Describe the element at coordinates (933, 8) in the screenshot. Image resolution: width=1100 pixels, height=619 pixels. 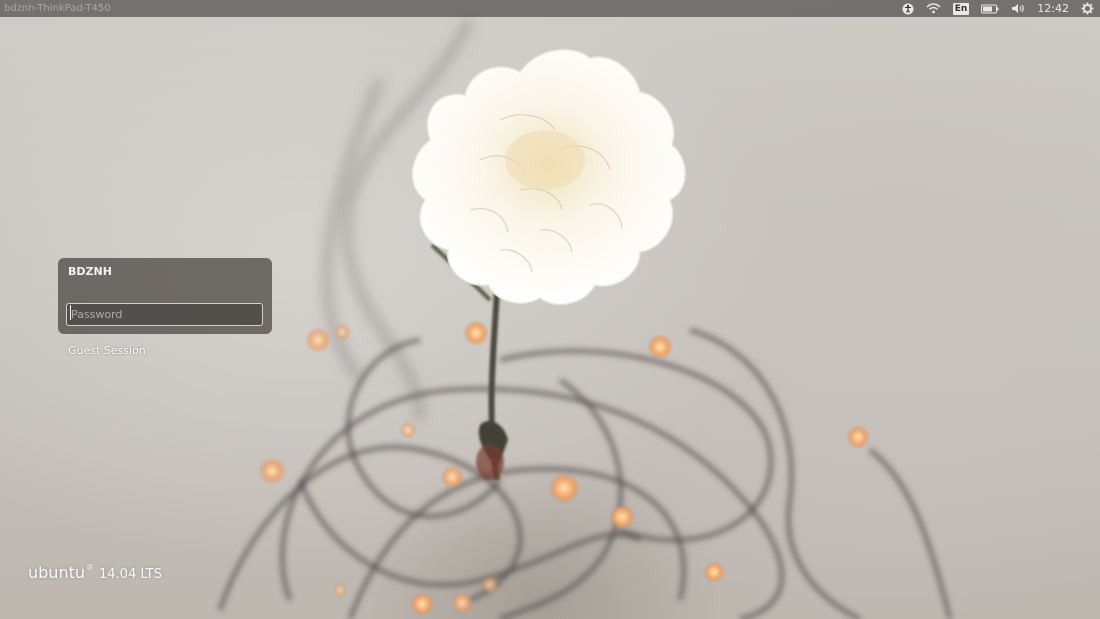
I see `wifi-icon` at that location.